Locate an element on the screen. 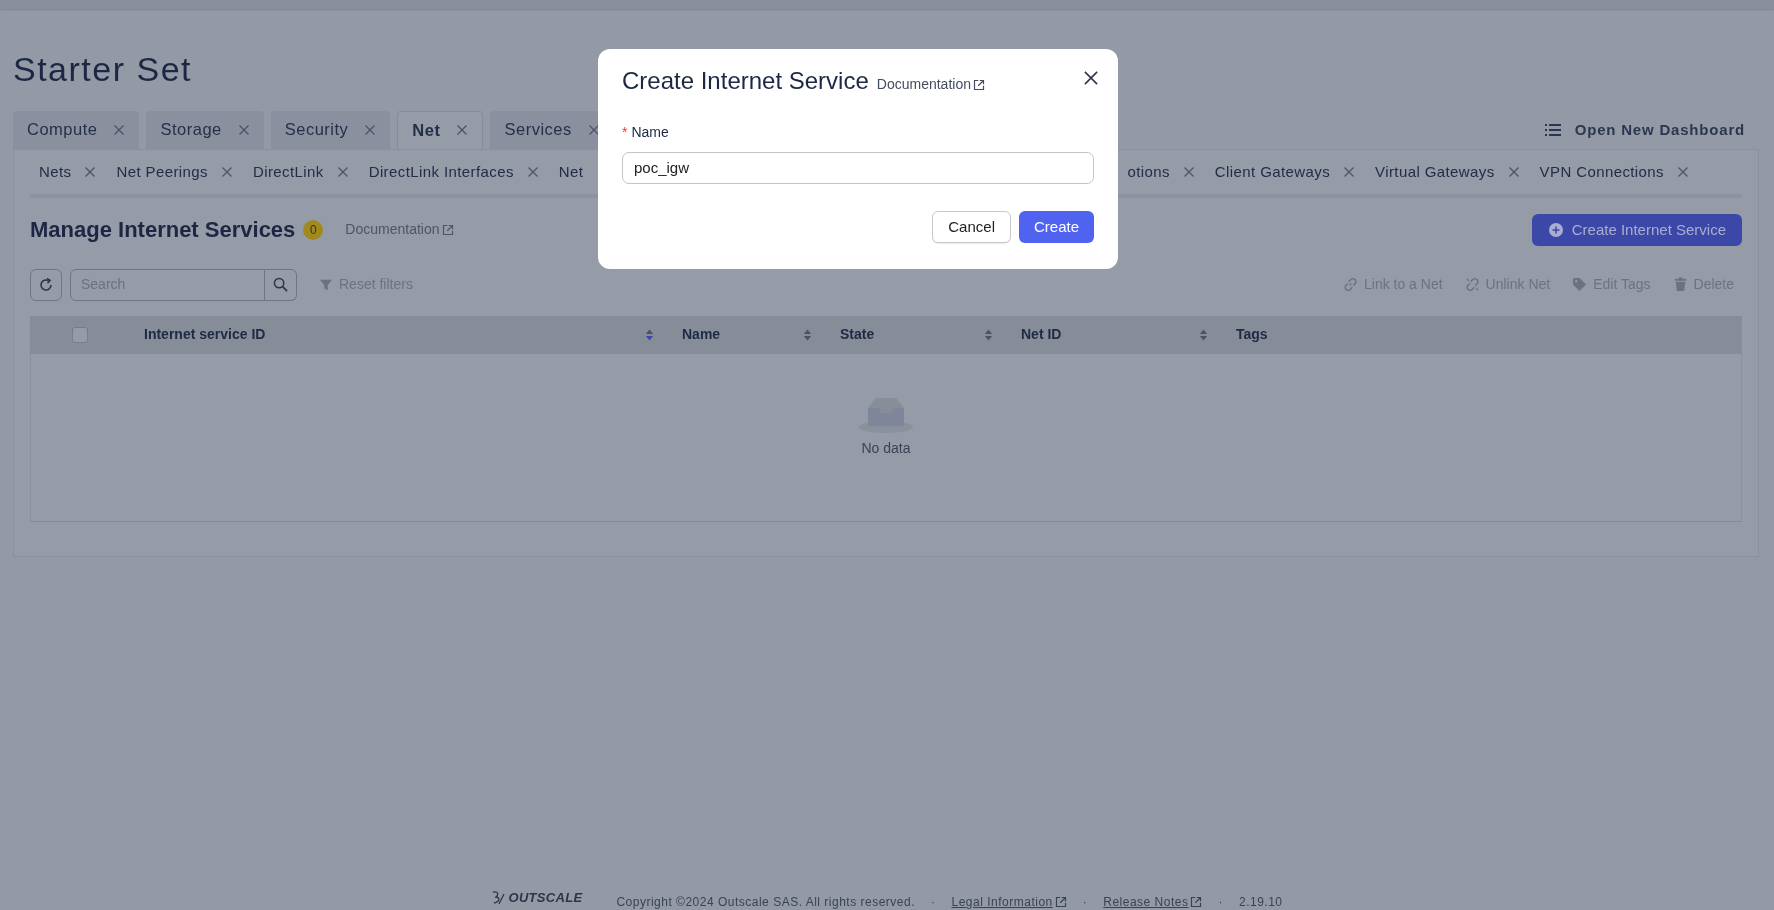 The height and width of the screenshot is (910, 1774). dialog-title: Create Internet Service is located at coordinates (745, 81).